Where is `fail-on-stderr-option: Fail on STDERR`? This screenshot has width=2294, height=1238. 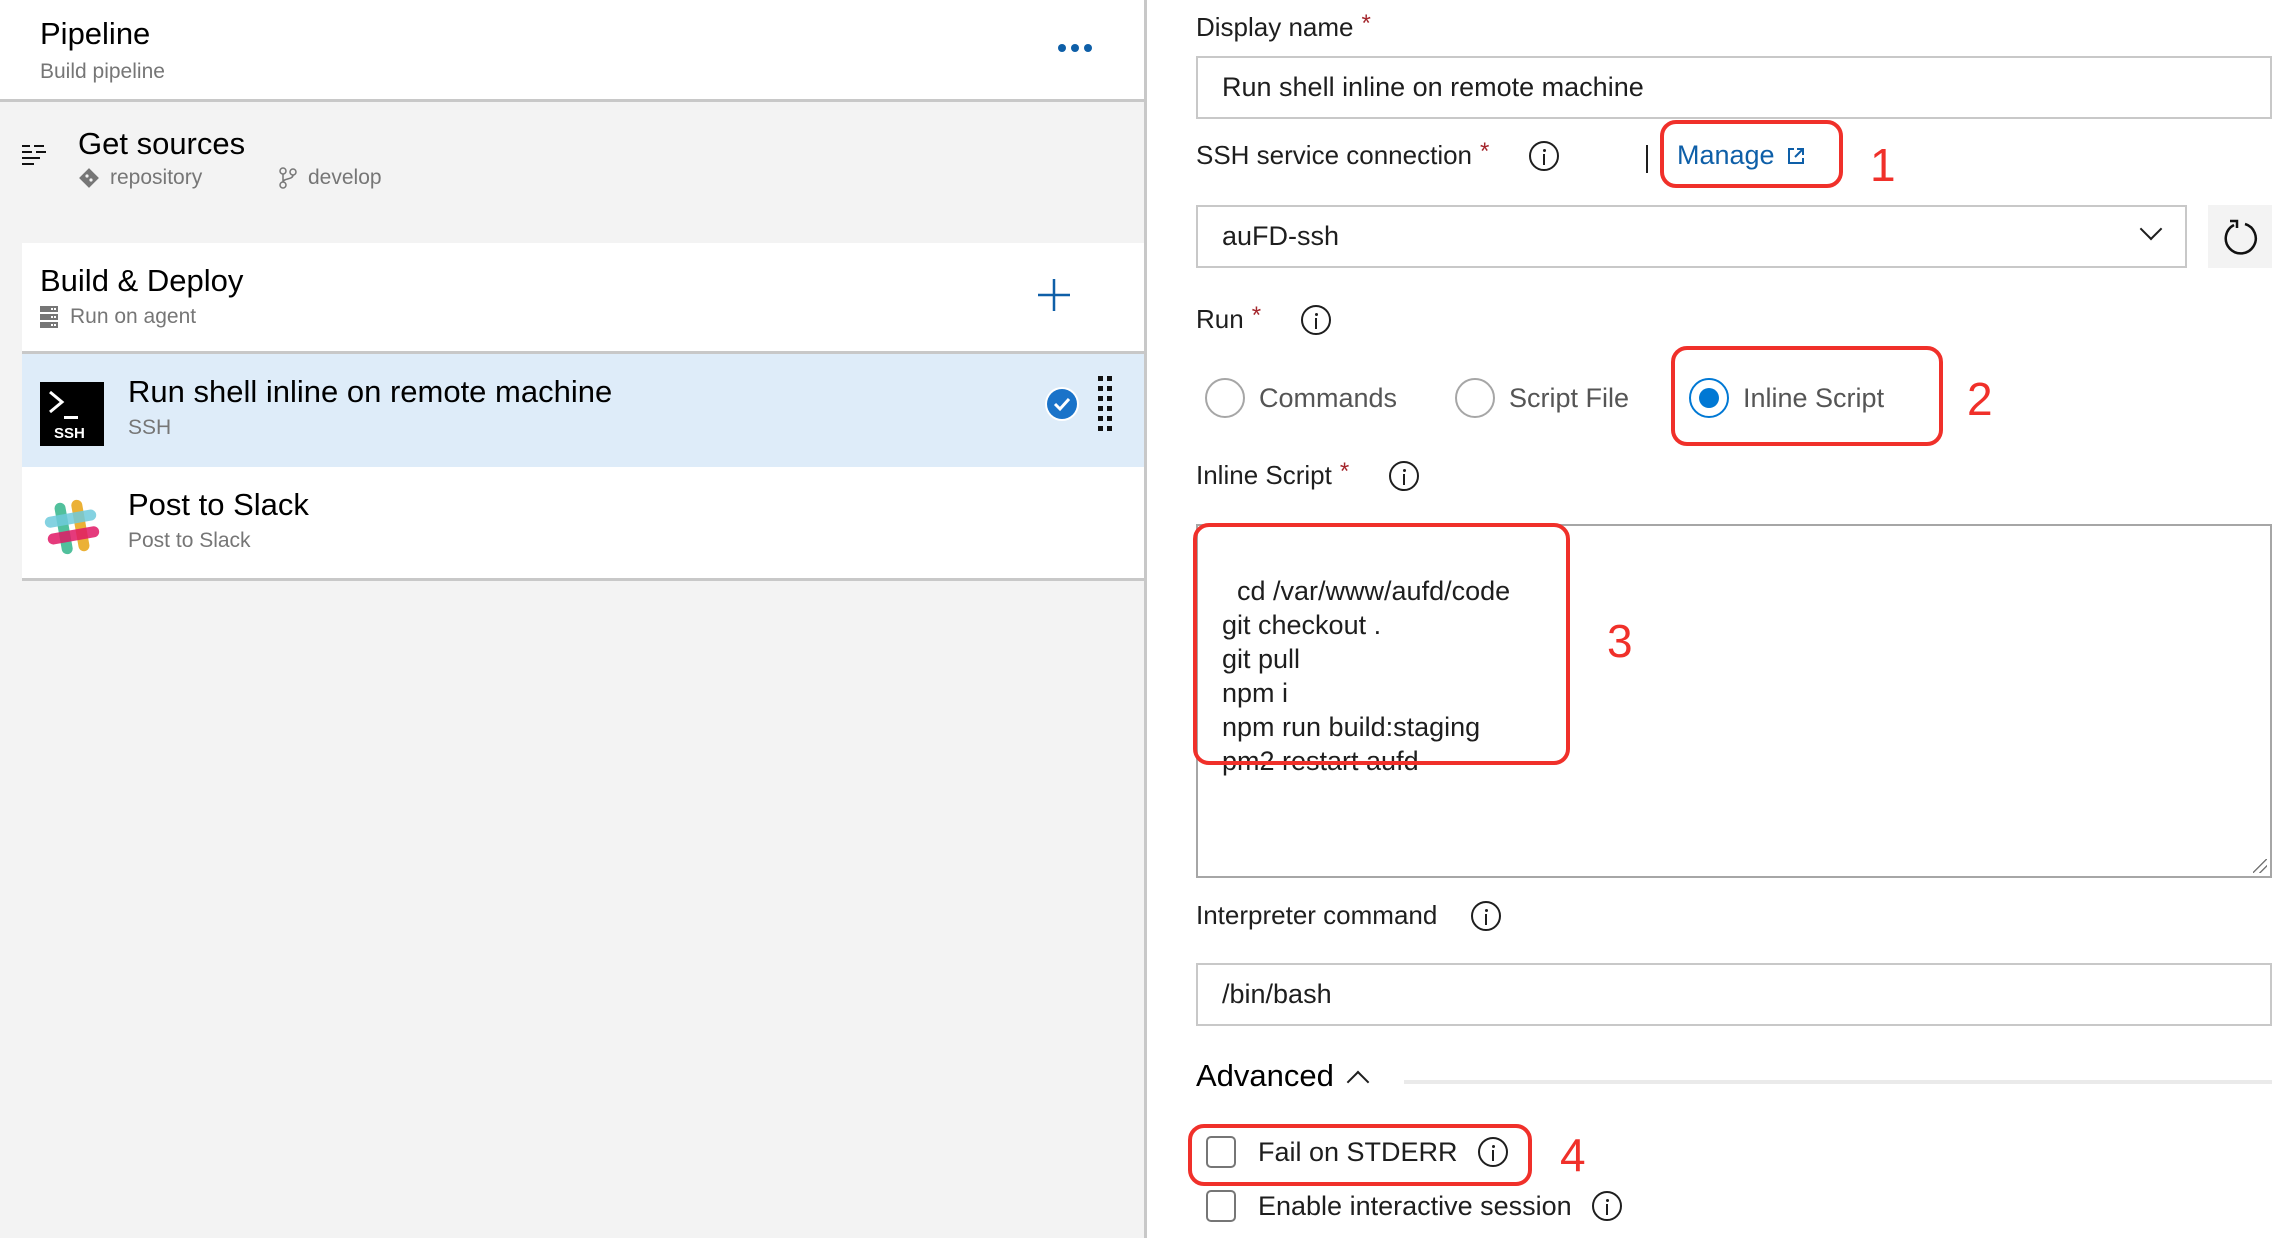 fail-on-stderr-option: Fail on STDERR is located at coordinates (1357, 1152).